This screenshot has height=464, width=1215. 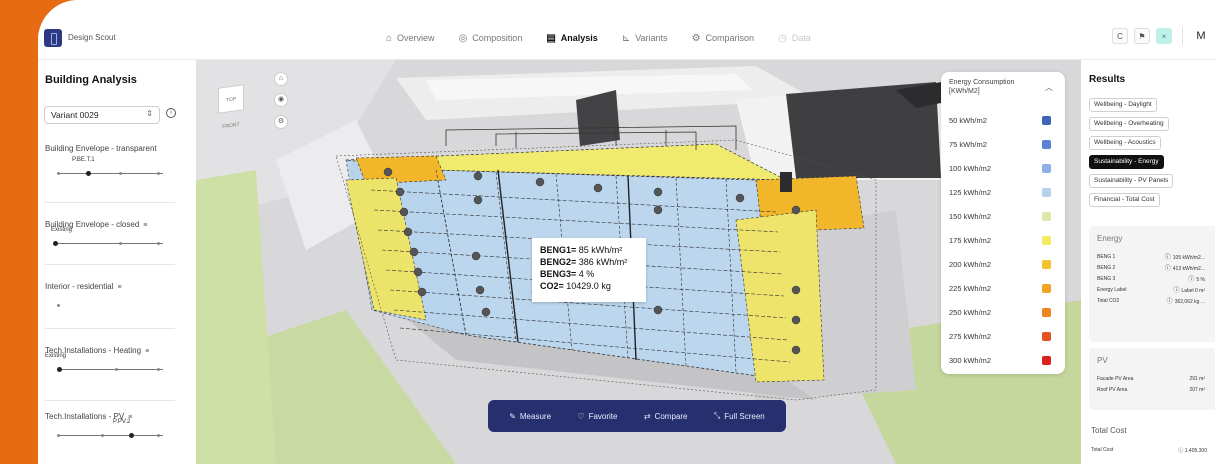 What do you see at coordinates (982, 87) in the screenshot?
I see `legend-title: Energy Consumption [KWh/M2]` at bounding box center [982, 87].